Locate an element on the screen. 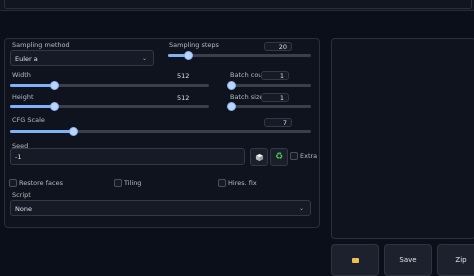 This screenshot has width=474, height=276. restore-faces-checkbox is located at coordinates (13, 183).